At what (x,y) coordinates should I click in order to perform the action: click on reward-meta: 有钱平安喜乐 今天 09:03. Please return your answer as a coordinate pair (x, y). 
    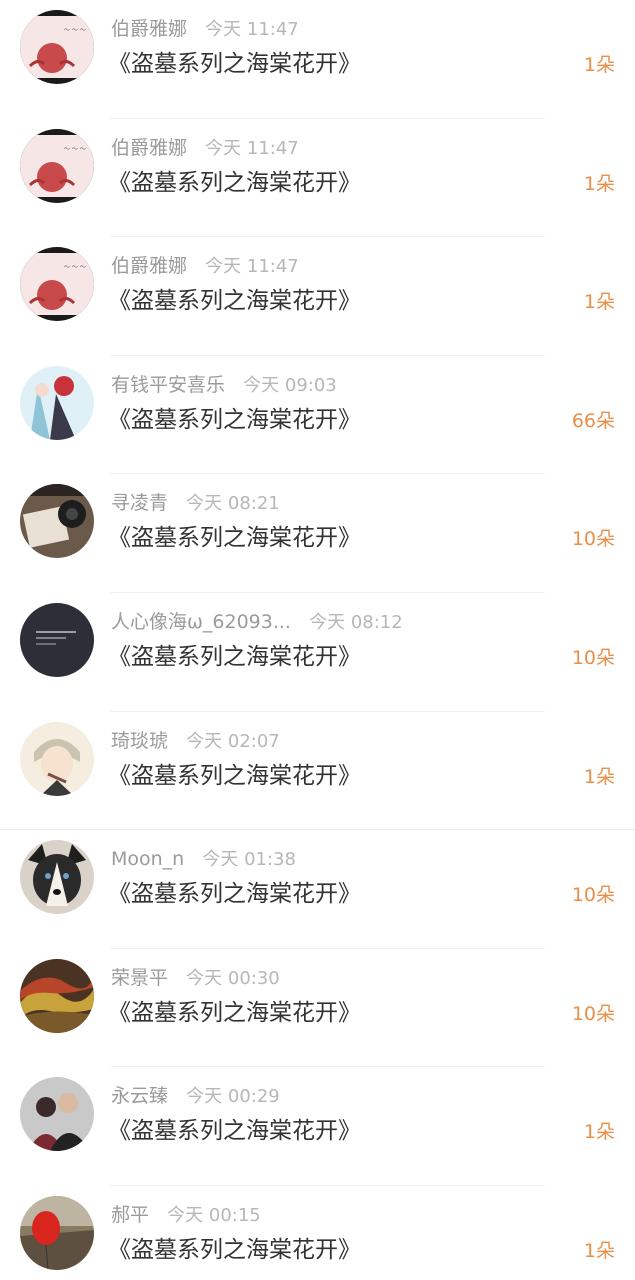
    Looking at the image, I should click on (224, 385).